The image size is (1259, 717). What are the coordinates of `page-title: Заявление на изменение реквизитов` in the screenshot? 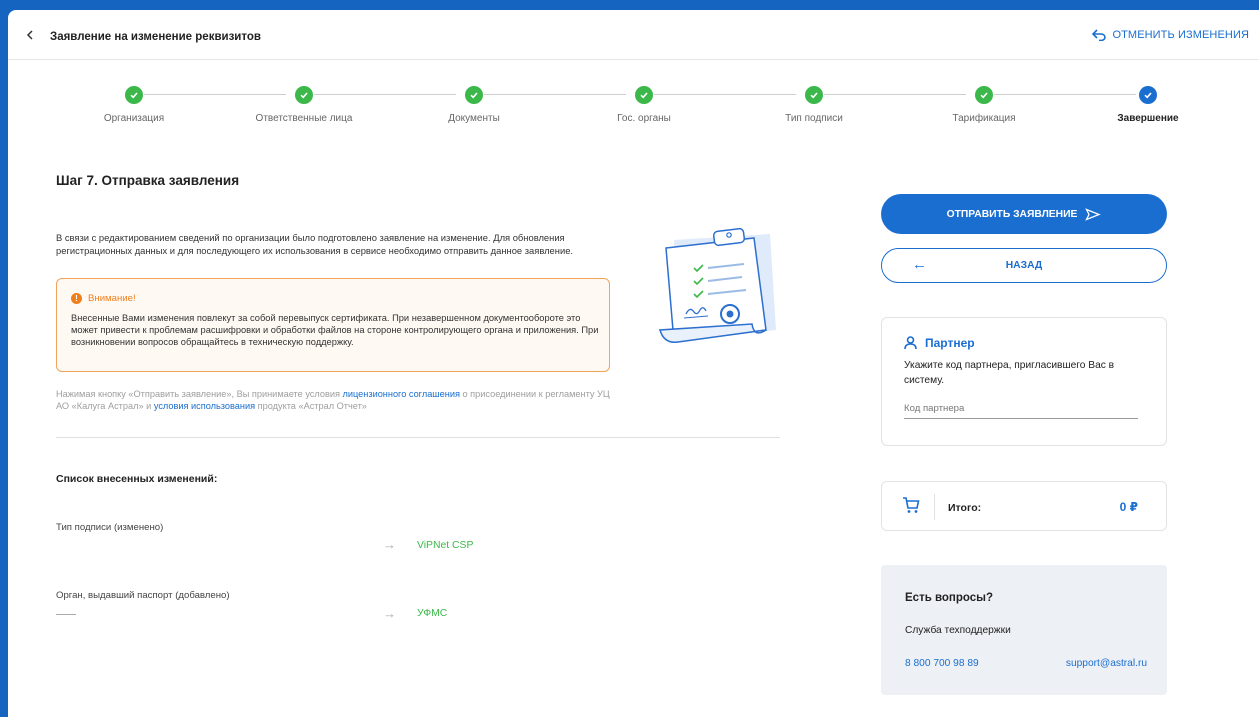 It's located at (155, 37).